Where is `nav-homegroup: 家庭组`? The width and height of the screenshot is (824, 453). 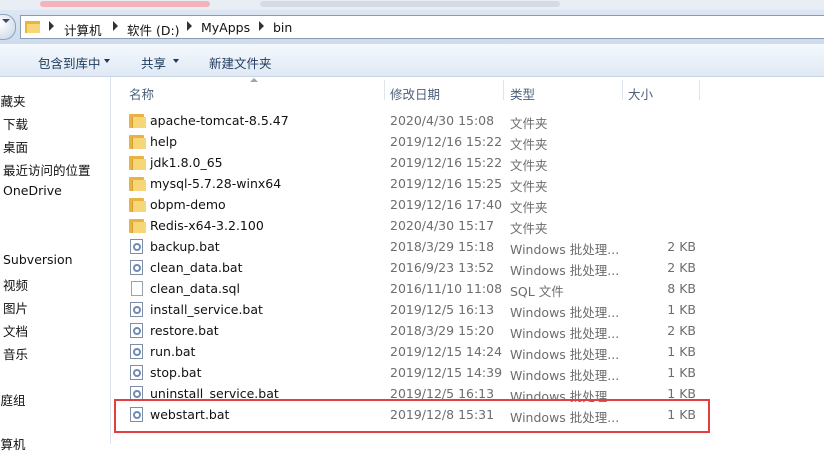 nav-homegroup: 家庭组 is located at coordinates (13, 399).